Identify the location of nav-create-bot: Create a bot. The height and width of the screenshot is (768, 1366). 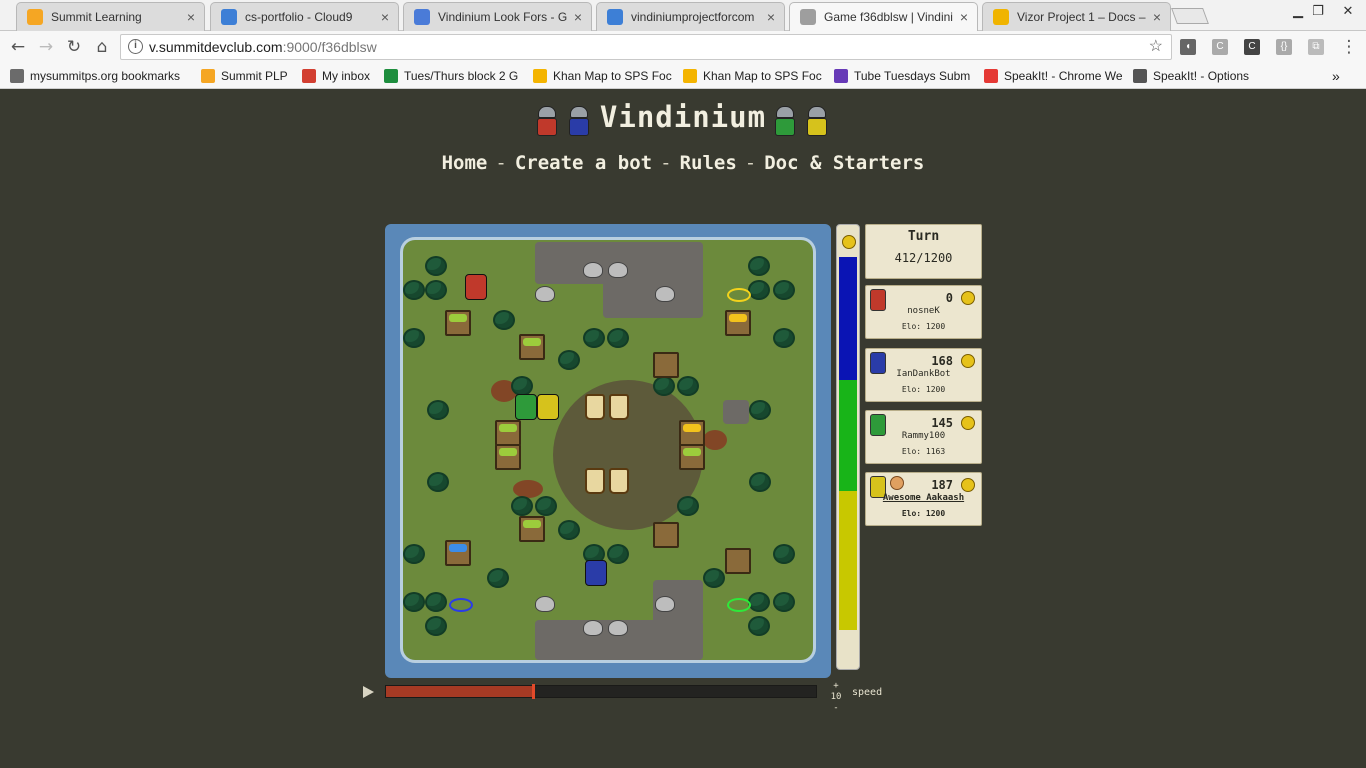
(583, 163).